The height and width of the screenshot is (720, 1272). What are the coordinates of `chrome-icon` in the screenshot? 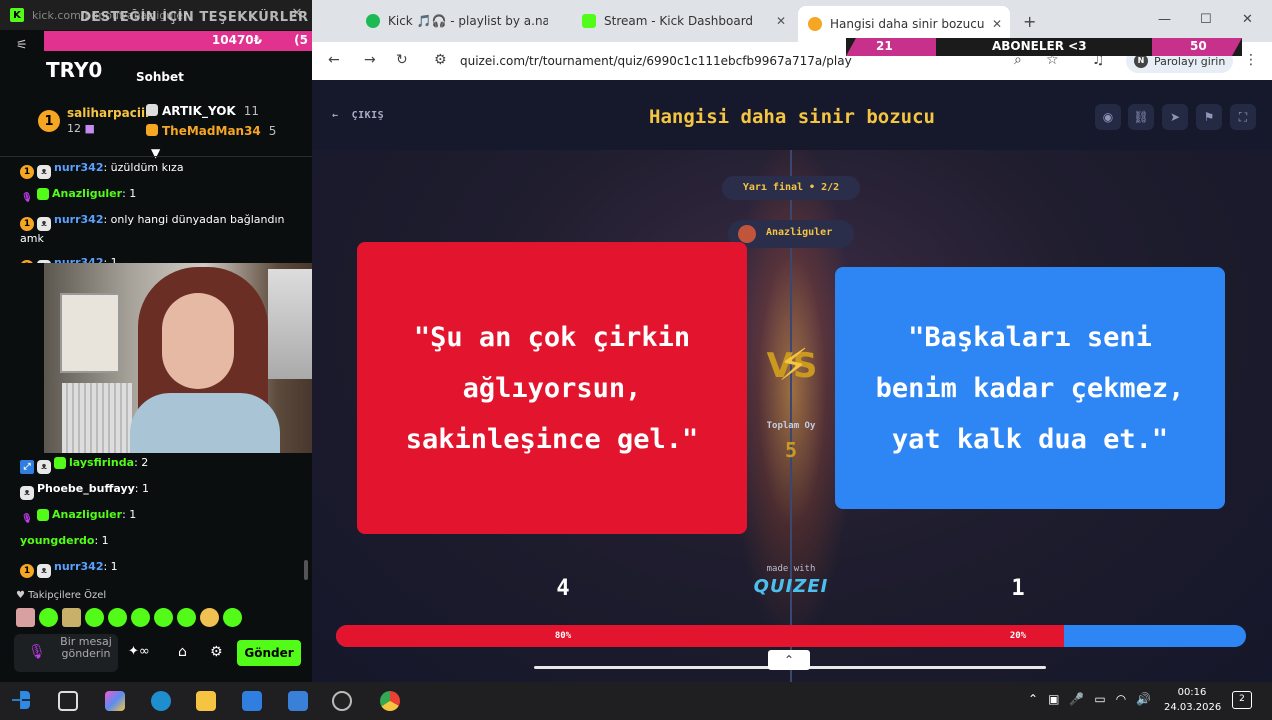 It's located at (390, 701).